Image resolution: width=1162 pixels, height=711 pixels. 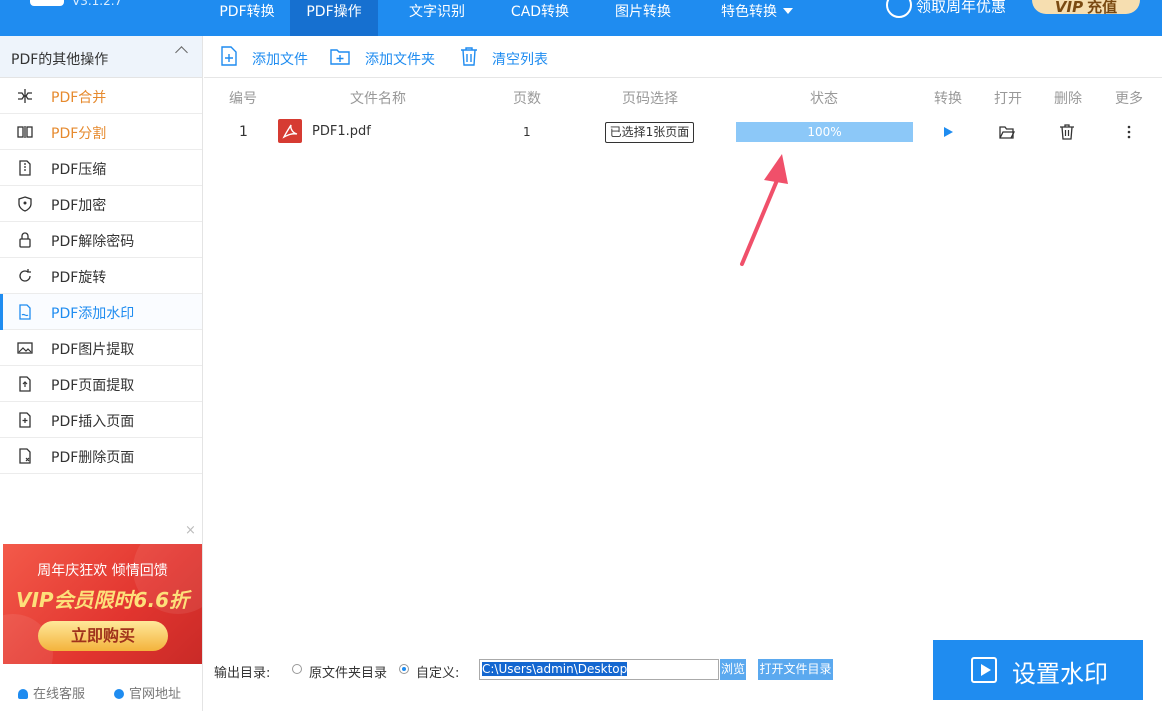 What do you see at coordinates (25, 204) in the screenshot?
I see `shield-icon` at bounding box center [25, 204].